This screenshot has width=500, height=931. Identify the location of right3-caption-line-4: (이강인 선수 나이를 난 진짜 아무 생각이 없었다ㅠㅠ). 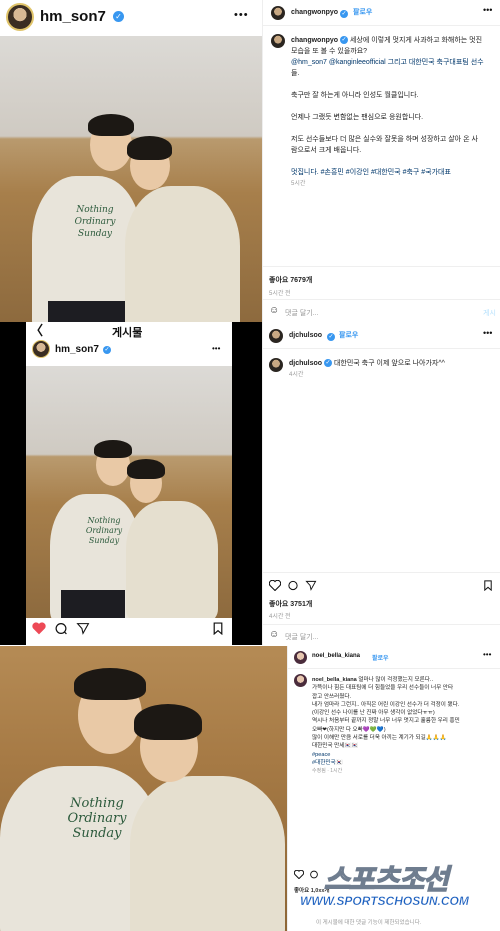
(373, 713).